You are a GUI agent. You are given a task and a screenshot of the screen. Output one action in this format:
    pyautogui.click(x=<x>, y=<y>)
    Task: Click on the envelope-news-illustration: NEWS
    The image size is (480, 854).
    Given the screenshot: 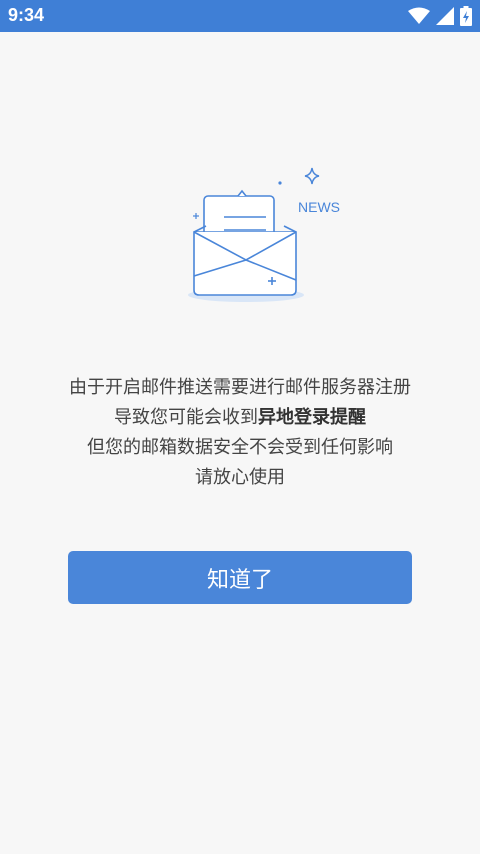 What is the action you would take?
    pyautogui.click(x=270, y=235)
    